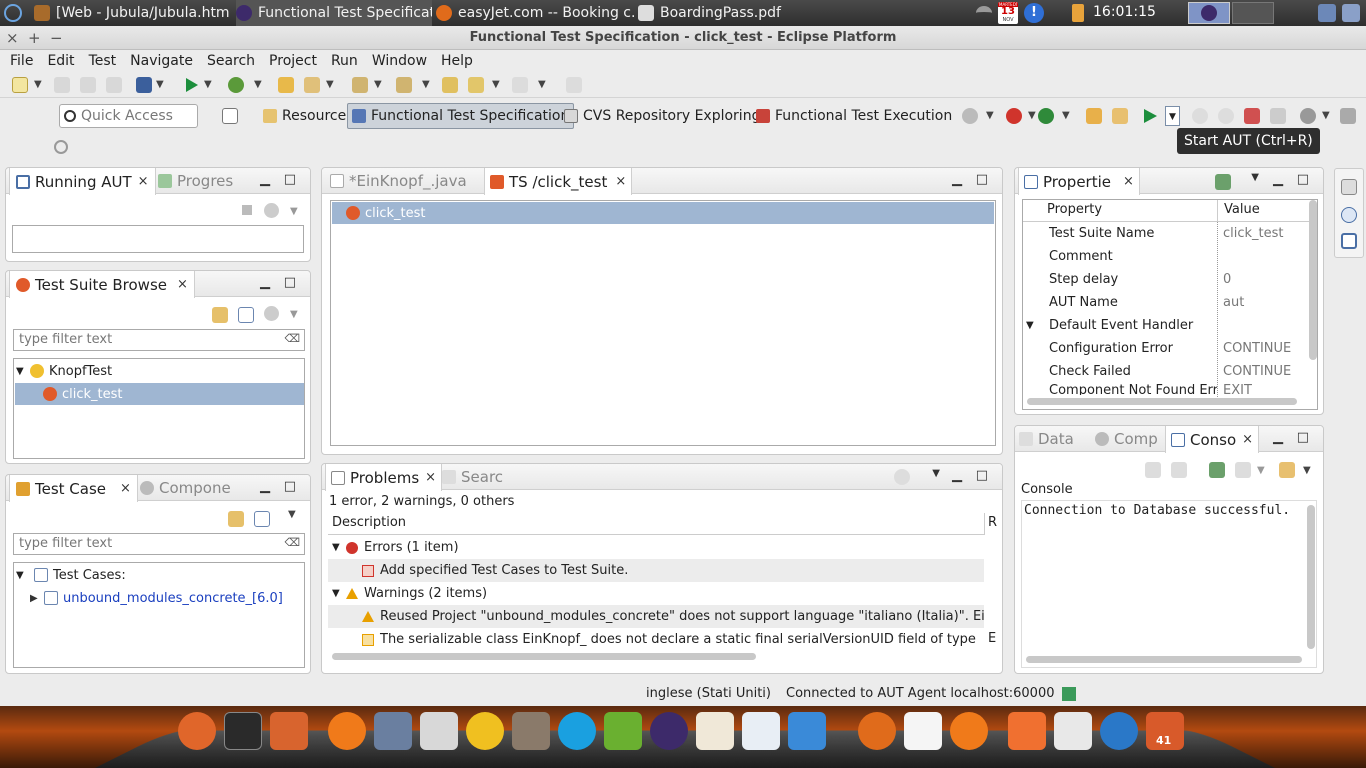 This screenshot has width=1366, height=768. I want to click on menu-help: Help, so click(457, 61).